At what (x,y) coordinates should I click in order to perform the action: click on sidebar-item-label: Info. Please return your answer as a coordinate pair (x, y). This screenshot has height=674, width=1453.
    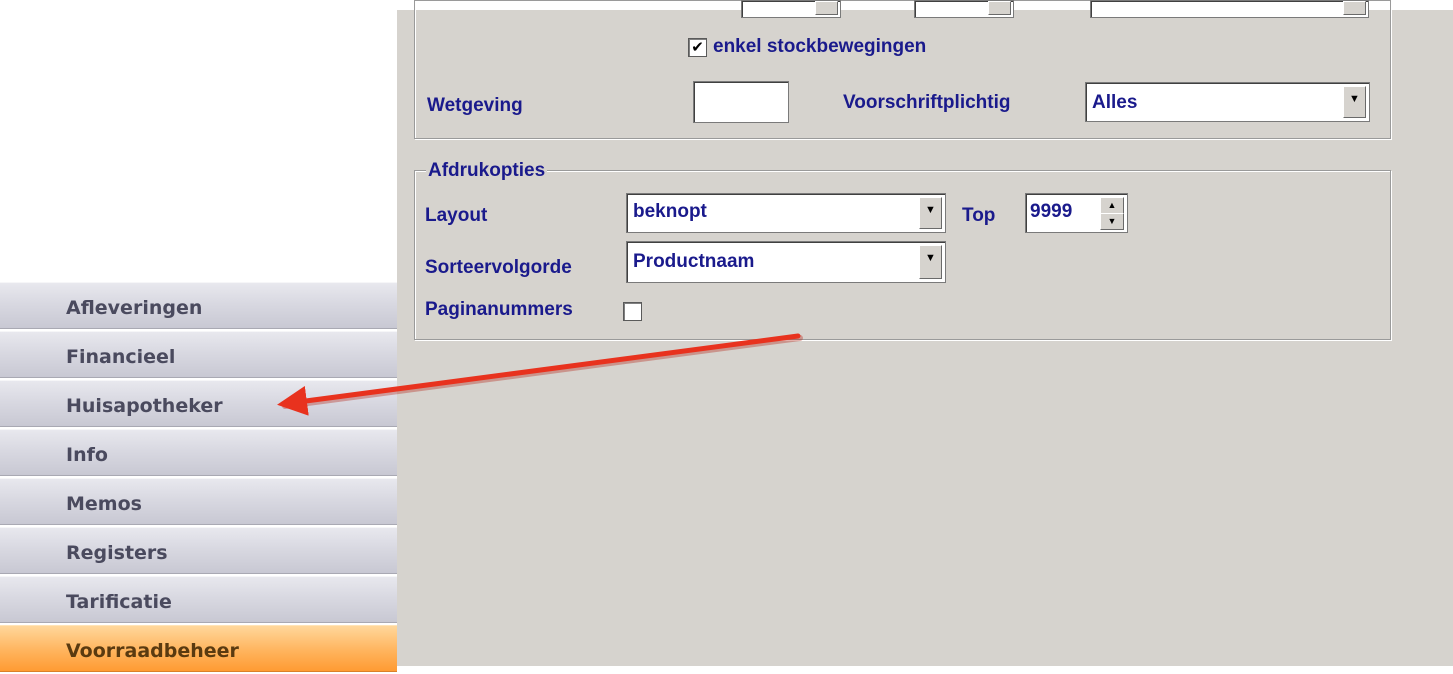
    Looking at the image, I should click on (87, 455).